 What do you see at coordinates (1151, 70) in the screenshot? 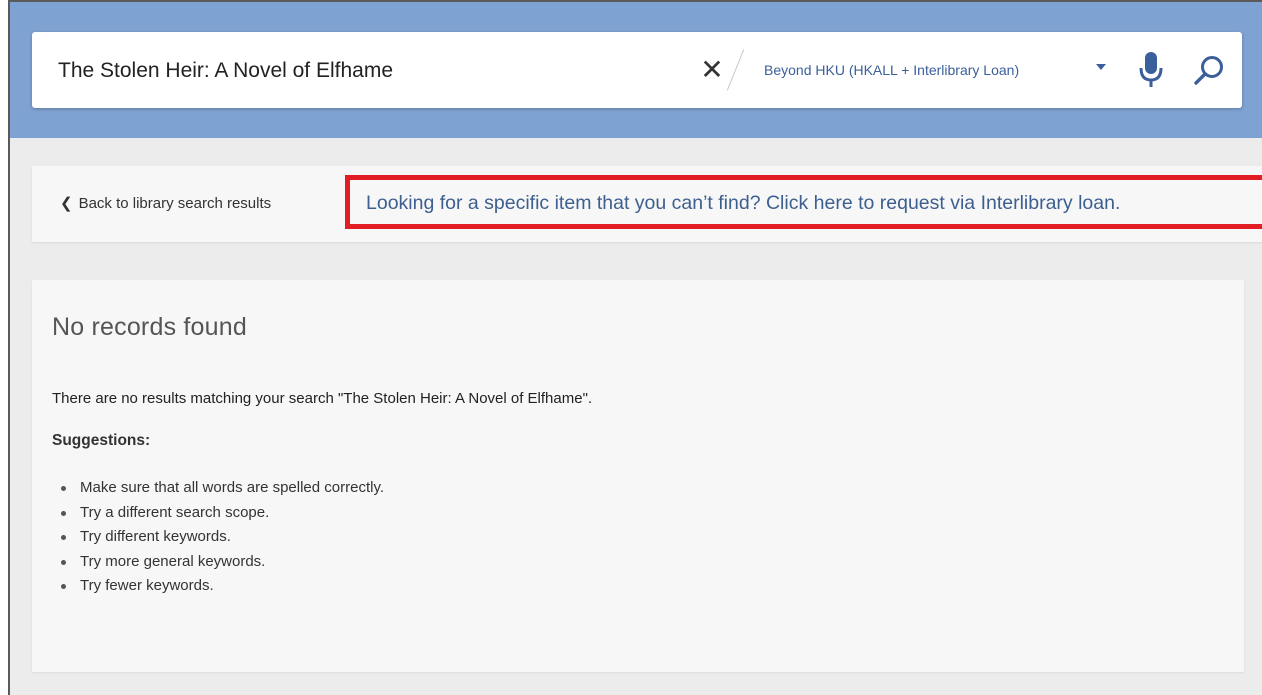
I see `microphone-icon` at bounding box center [1151, 70].